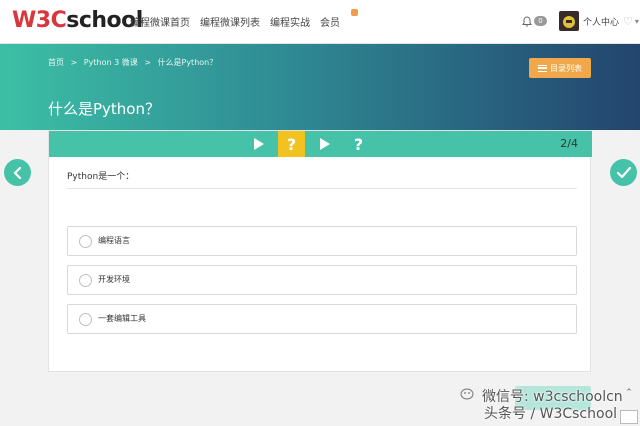 Image resolution: width=640 pixels, height=426 pixels. Describe the element at coordinates (358, 144) in the screenshot. I see `step-4-question: ?` at that location.